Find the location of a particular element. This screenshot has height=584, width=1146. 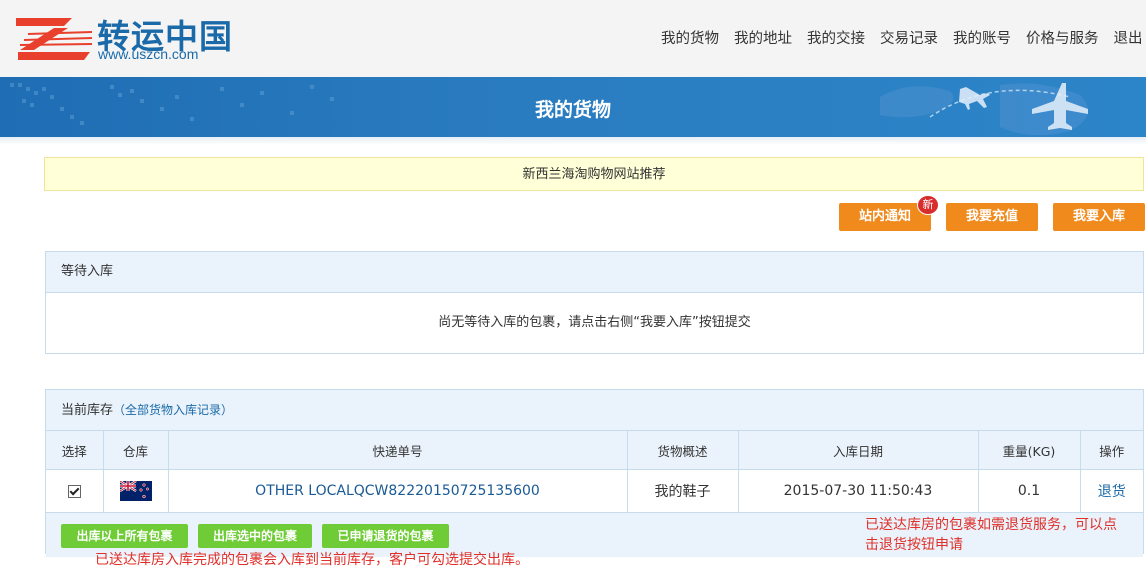

paren-close: ） is located at coordinates (227, 410).